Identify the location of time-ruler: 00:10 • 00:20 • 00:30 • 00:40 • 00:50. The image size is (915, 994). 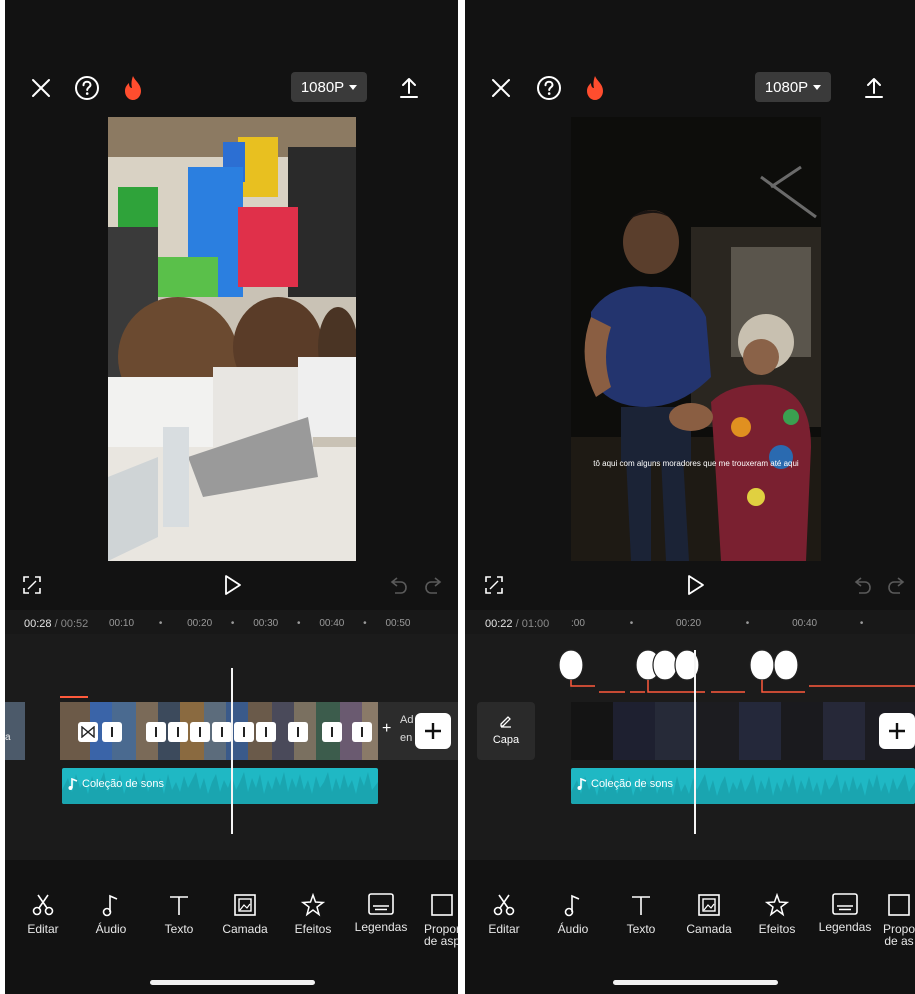
(259, 623).